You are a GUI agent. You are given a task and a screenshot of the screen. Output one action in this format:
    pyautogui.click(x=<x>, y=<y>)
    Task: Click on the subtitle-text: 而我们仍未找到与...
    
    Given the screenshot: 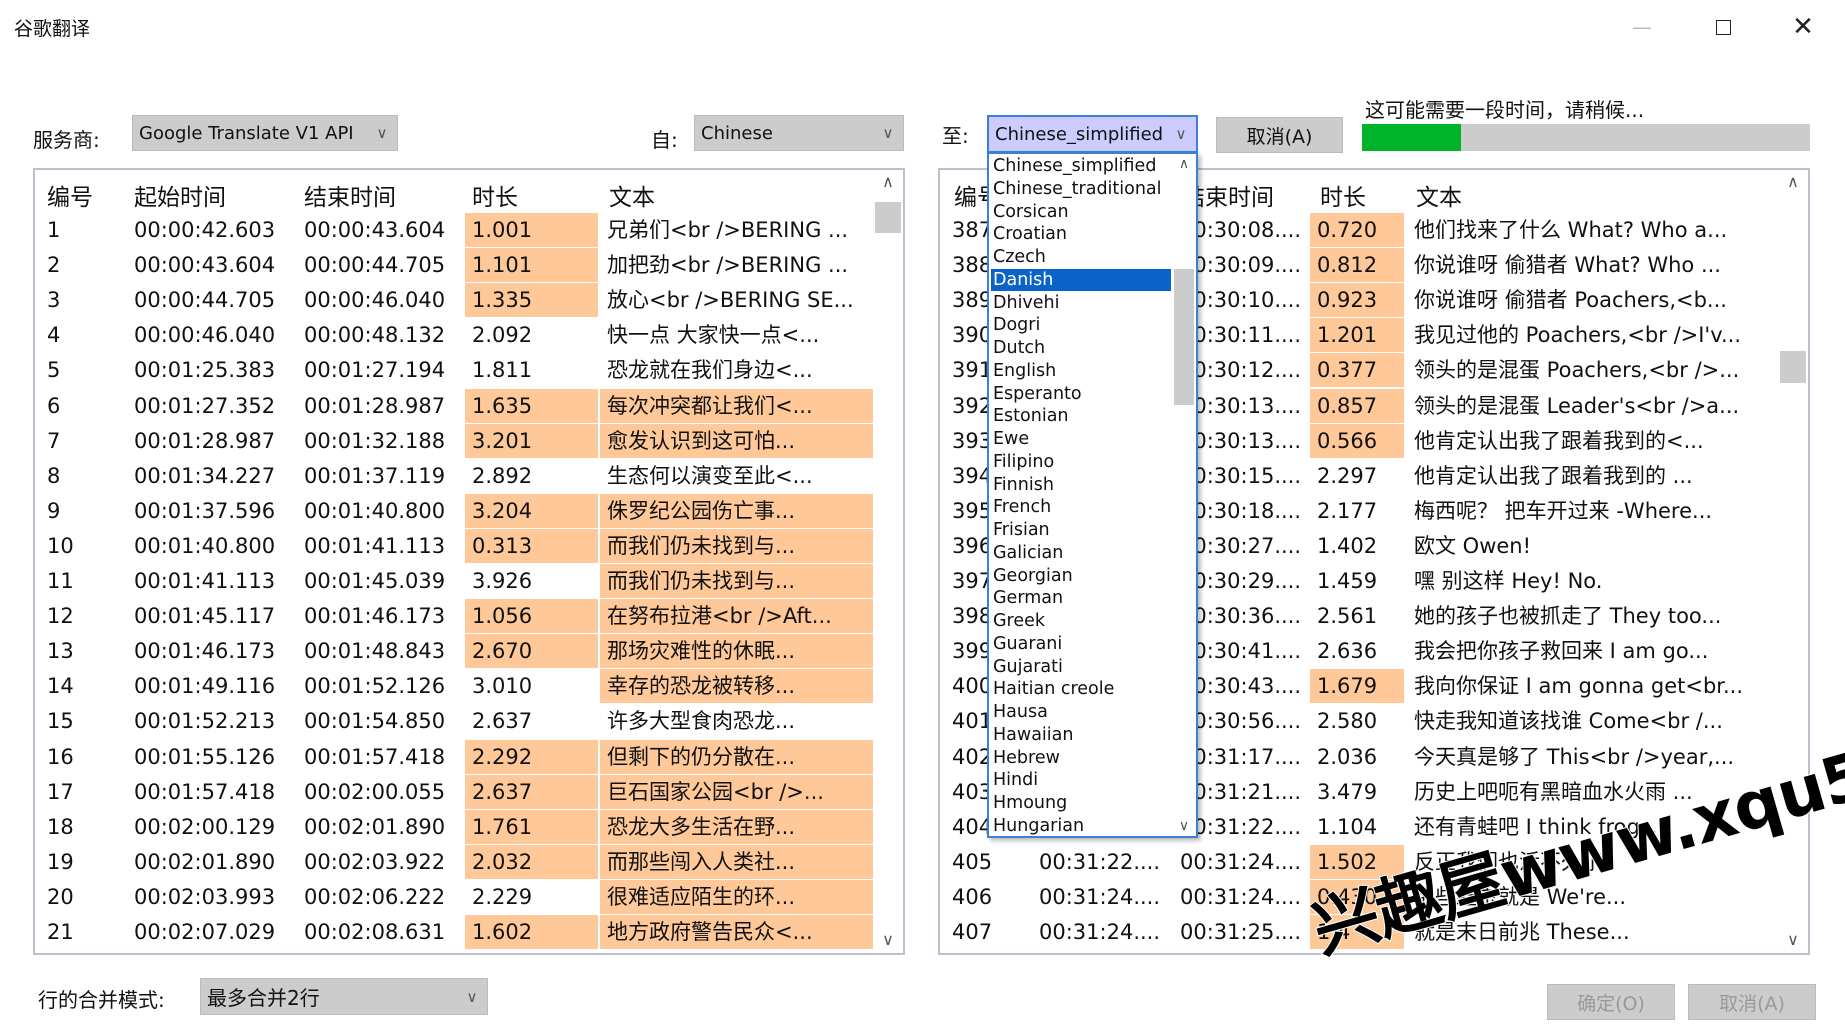 What is the action you would take?
    pyautogui.click(x=736, y=545)
    